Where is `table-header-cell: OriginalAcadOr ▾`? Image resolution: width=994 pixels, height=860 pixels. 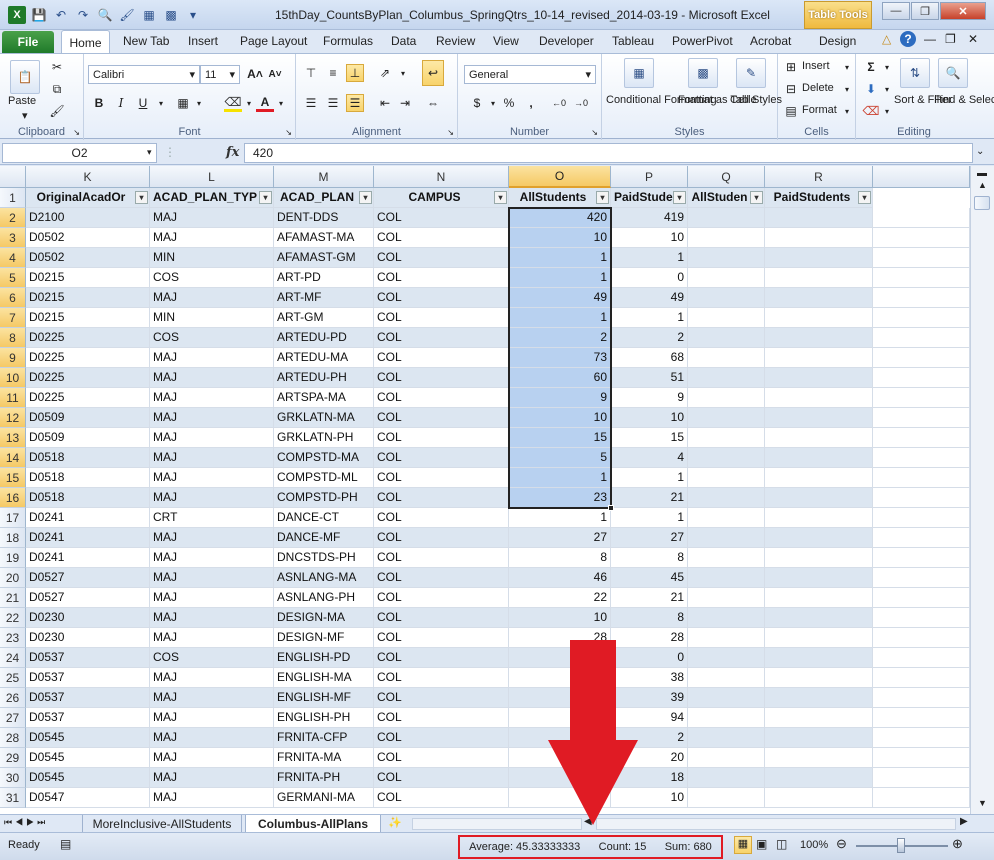 table-header-cell: OriginalAcadOr ▾ is located at coordinates (88, 198).